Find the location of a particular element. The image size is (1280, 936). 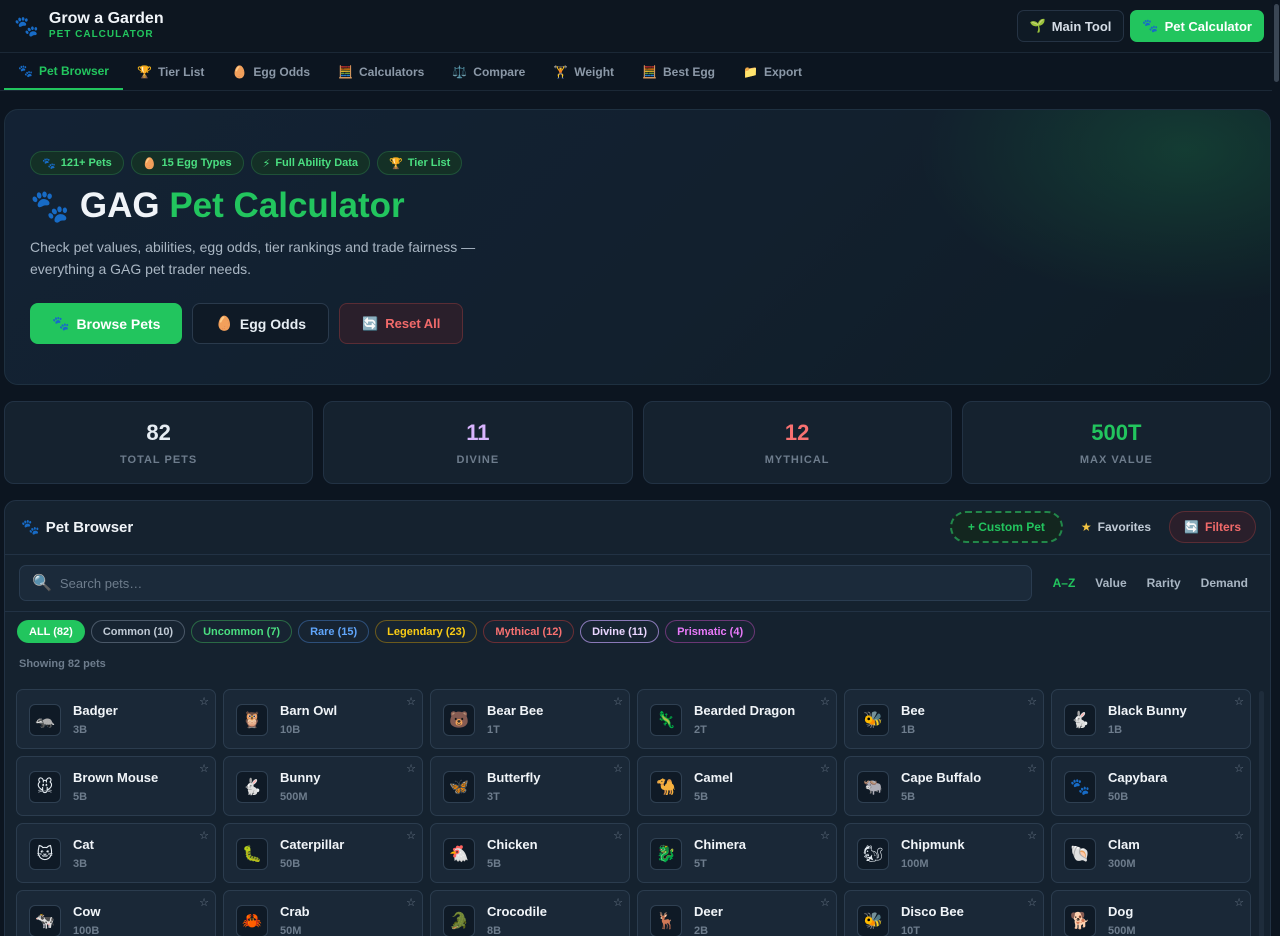

pet-name: Butterfly is located at coordinates (514, 777).